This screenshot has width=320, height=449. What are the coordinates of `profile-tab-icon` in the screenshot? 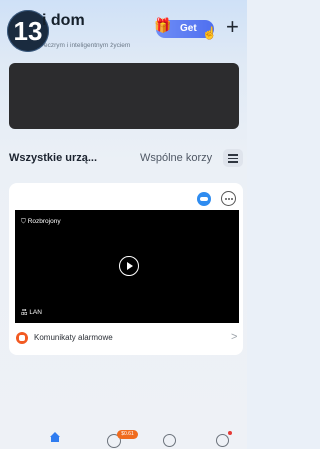 It's located at (222, 440).